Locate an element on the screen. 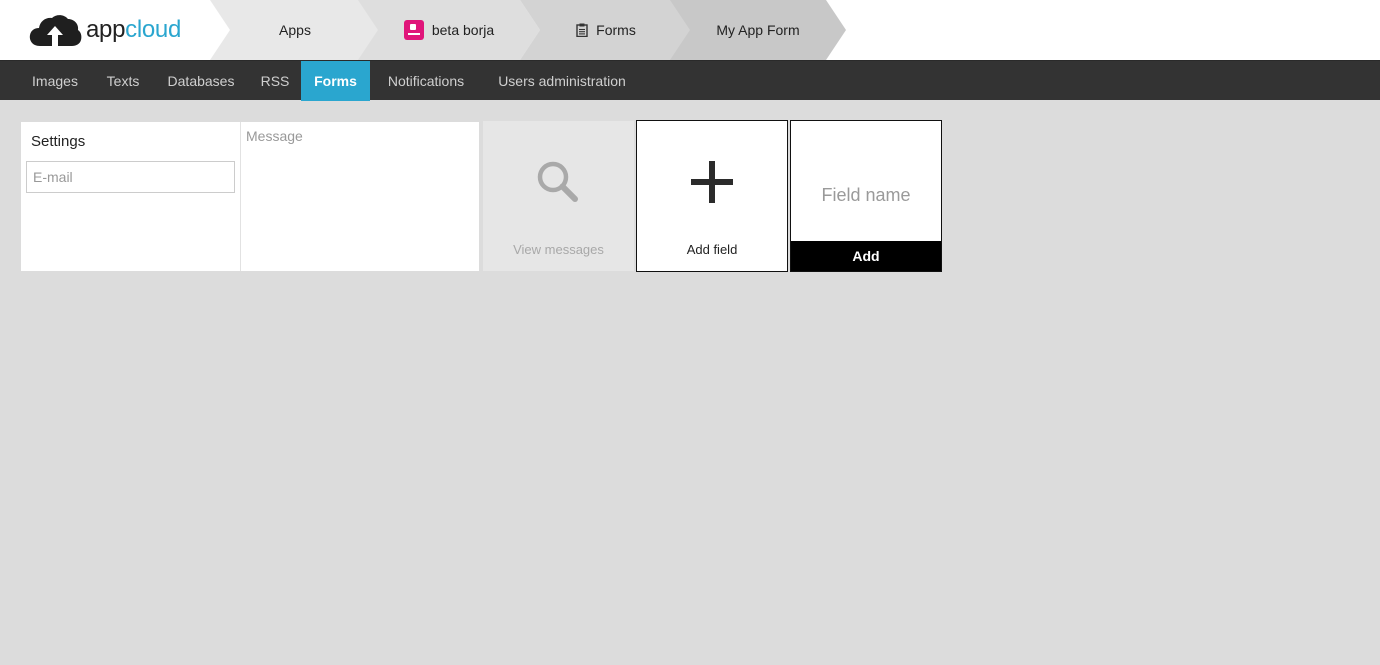  add-button: Add is located at coordinates (866, 256).